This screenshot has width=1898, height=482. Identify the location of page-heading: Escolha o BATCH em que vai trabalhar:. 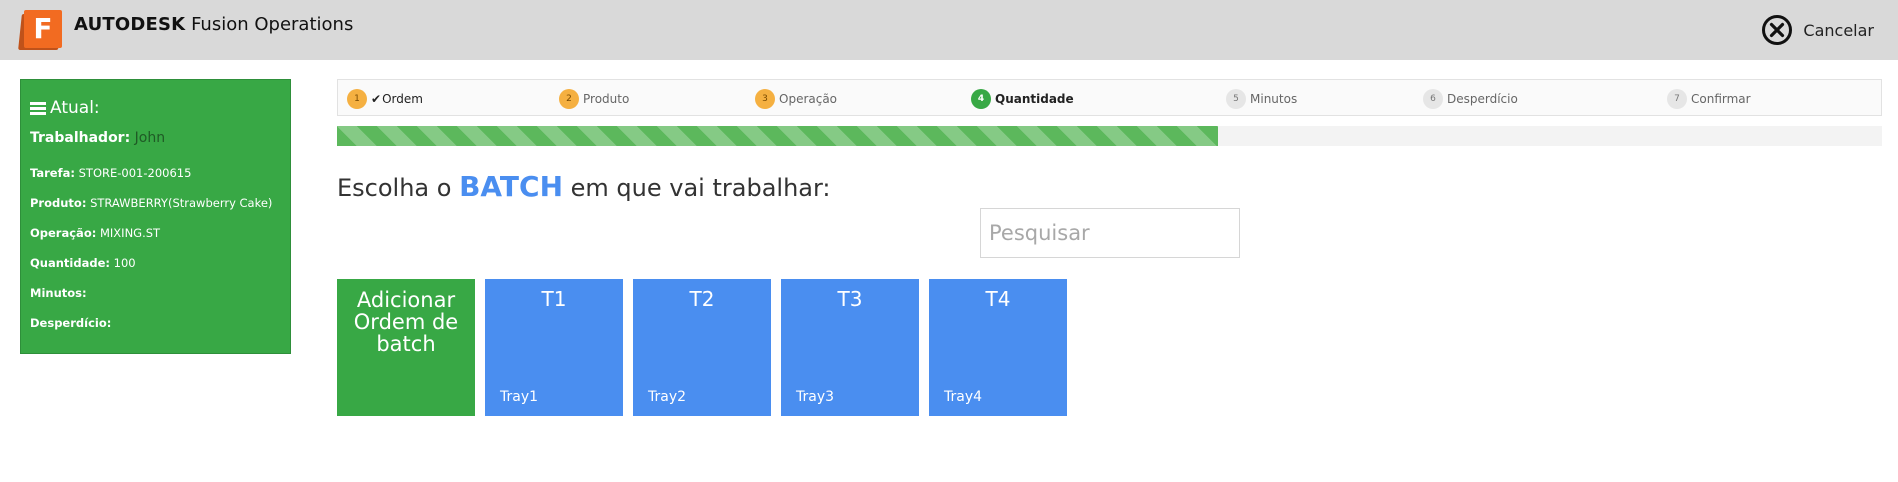
(584, 186).